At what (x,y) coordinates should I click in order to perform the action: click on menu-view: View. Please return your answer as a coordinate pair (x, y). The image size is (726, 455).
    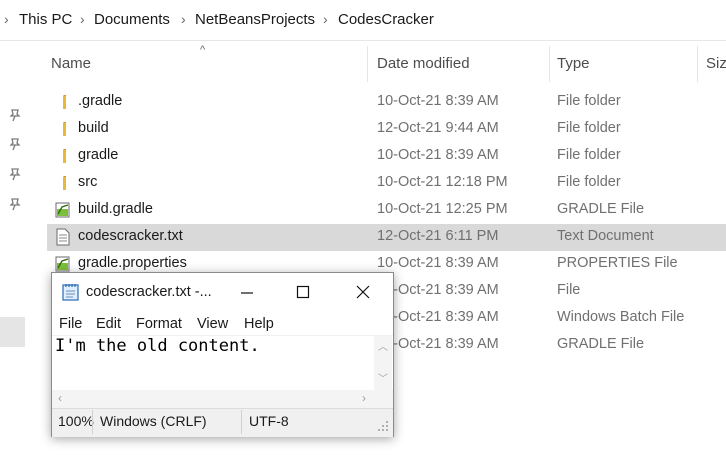
    Looking at the image, I should click on (212, 324).